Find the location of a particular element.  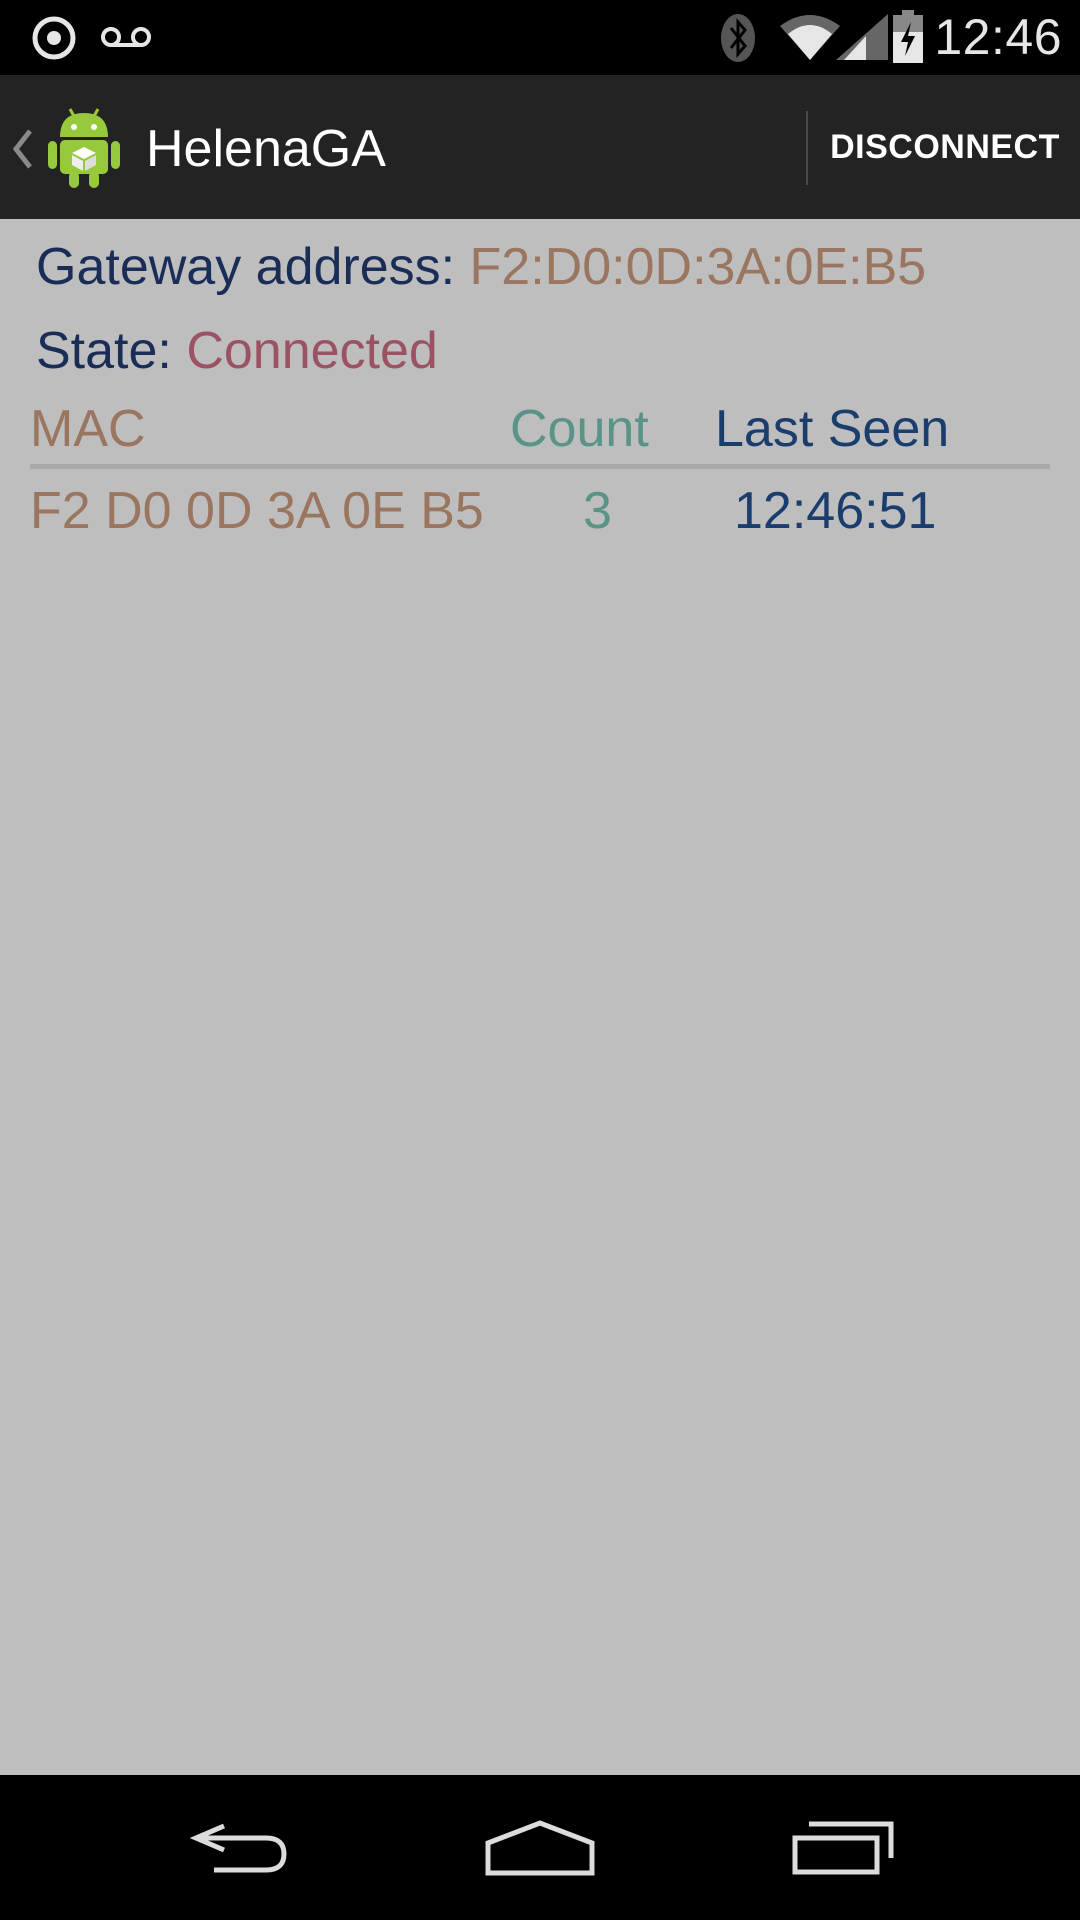

recents-icon is located at coordinates (843, 1847).